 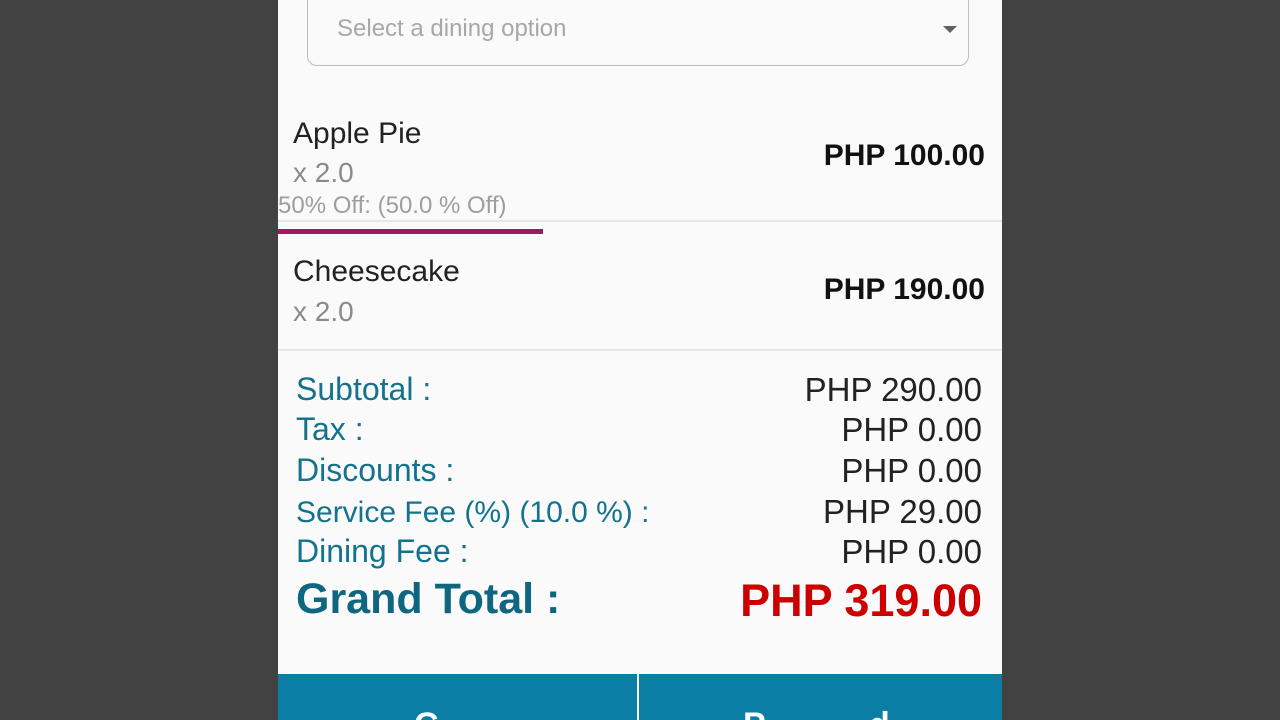 I want to click on dining-fee-label: Dining Fee :, so click(x=382, y=551).